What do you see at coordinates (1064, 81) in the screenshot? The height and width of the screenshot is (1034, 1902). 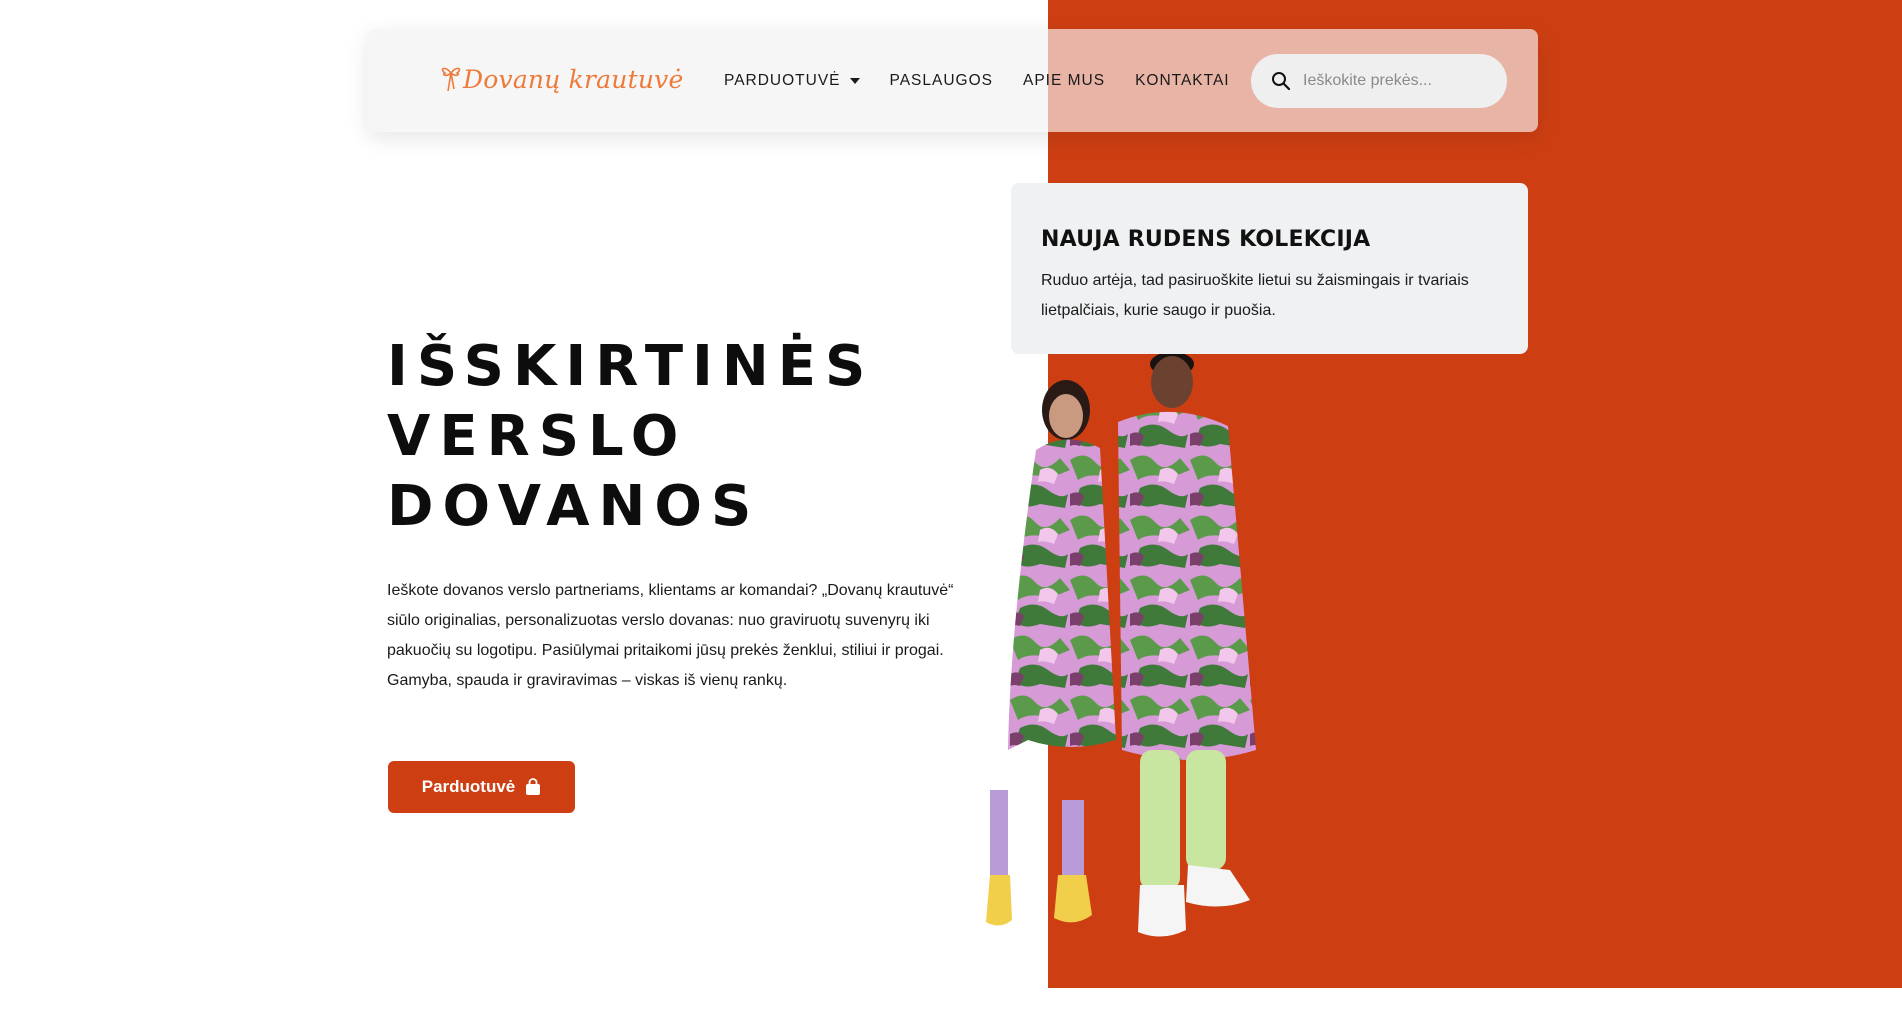 I see `nav-item-apie-mus: APIE MUS` at bounding box center [1064, 81].